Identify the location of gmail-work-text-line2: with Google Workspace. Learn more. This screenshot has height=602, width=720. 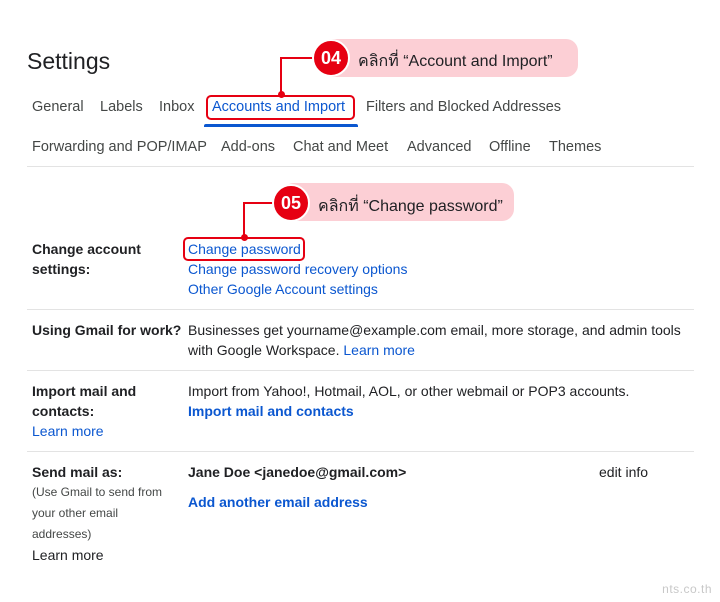
(434, 350).